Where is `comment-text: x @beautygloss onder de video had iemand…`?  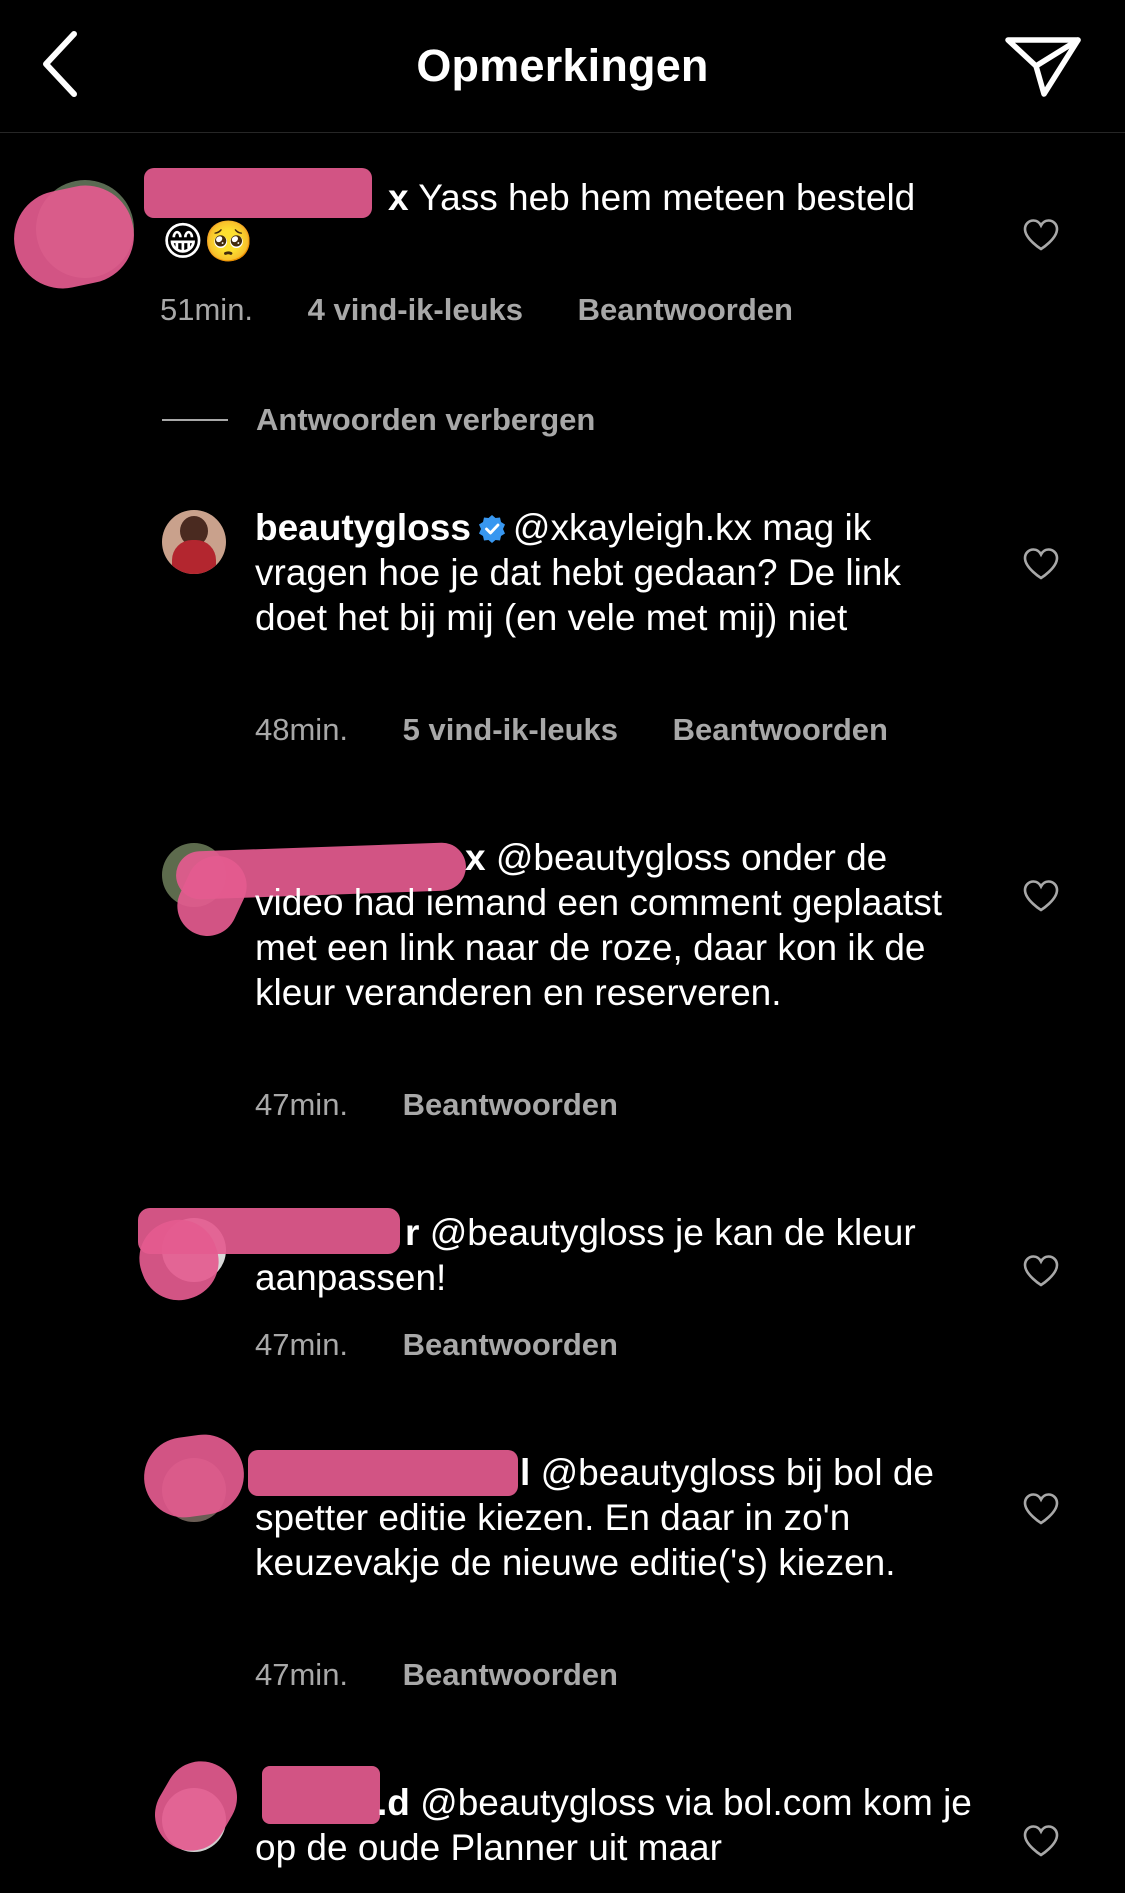
comment-text: x @beautygloss onder de video had iemand… is located at coordinates (615, 925).